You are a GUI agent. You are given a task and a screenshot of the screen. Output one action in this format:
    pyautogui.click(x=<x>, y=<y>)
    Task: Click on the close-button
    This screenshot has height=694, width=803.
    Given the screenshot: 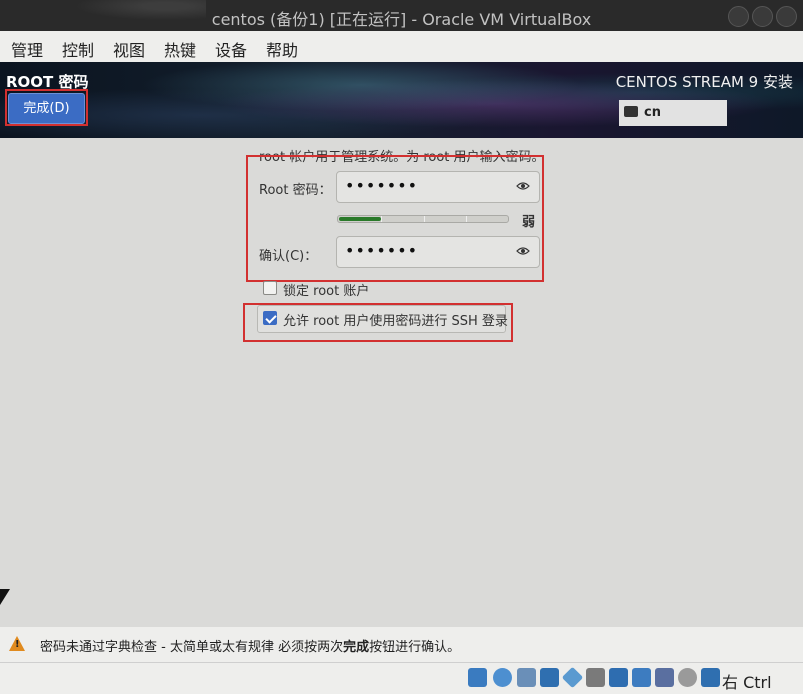 What is the action you would take?
    pyautogui.click(x=786, y=16)
    